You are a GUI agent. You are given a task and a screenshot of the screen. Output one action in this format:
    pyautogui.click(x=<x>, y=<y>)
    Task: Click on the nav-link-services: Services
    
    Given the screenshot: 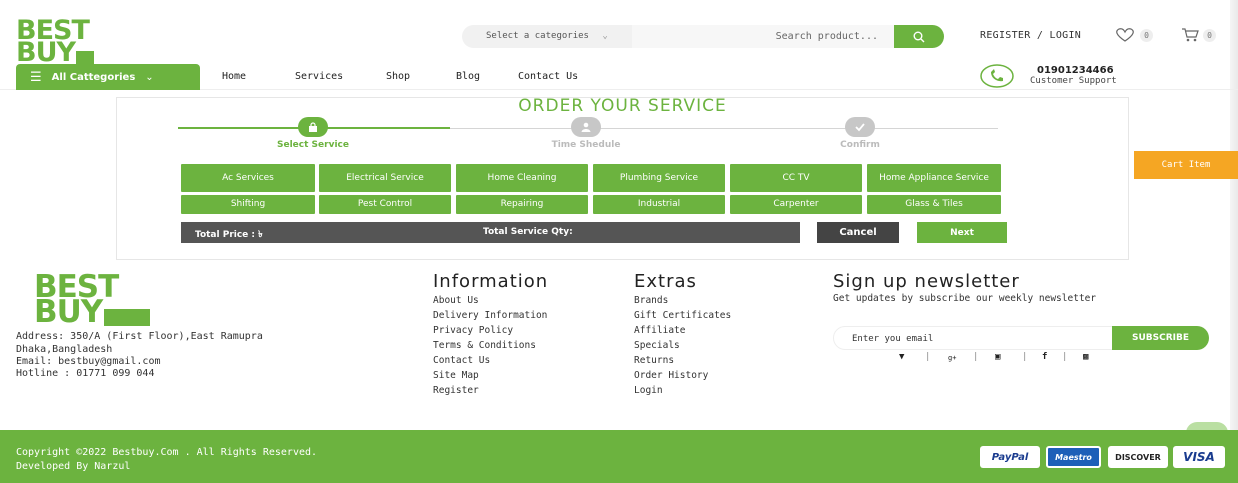 What is the action you would take?
    pyautogui.click(x=319, y=76)
    